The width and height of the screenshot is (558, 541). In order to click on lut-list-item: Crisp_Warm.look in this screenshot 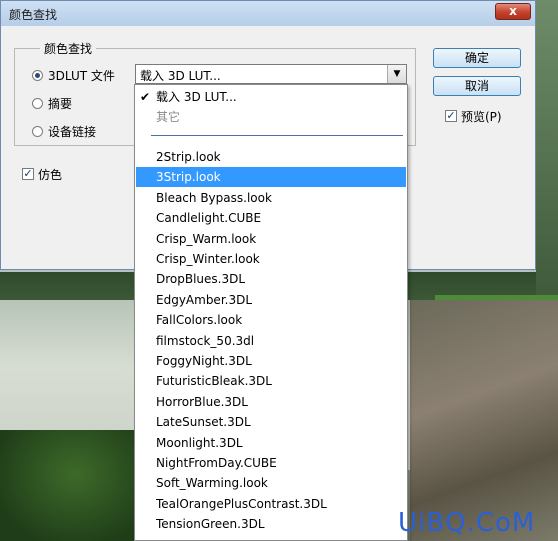, I will do `click(271, 239)`.